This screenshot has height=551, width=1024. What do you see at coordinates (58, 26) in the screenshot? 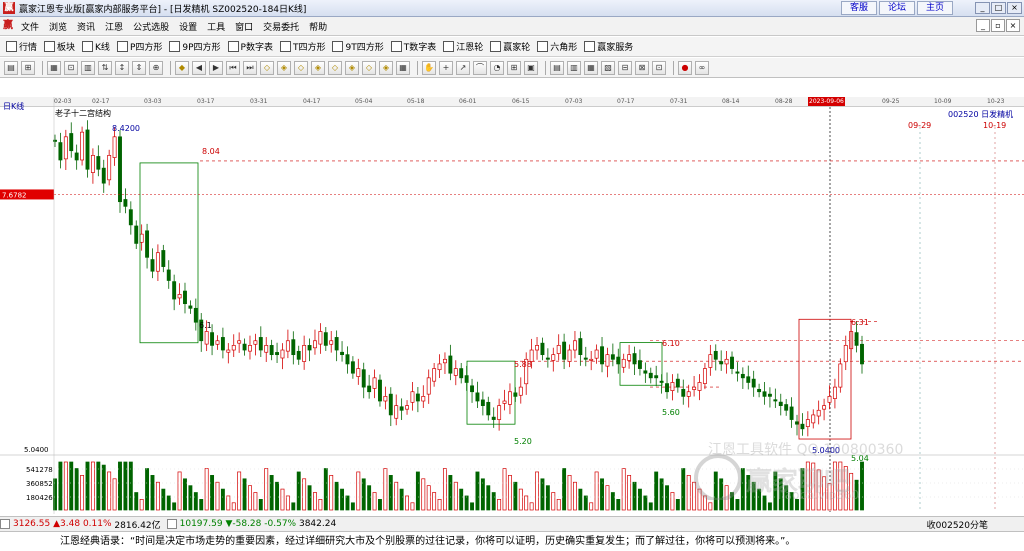
I see `menu-browse: 浏览` at bounding box center [58, 26].